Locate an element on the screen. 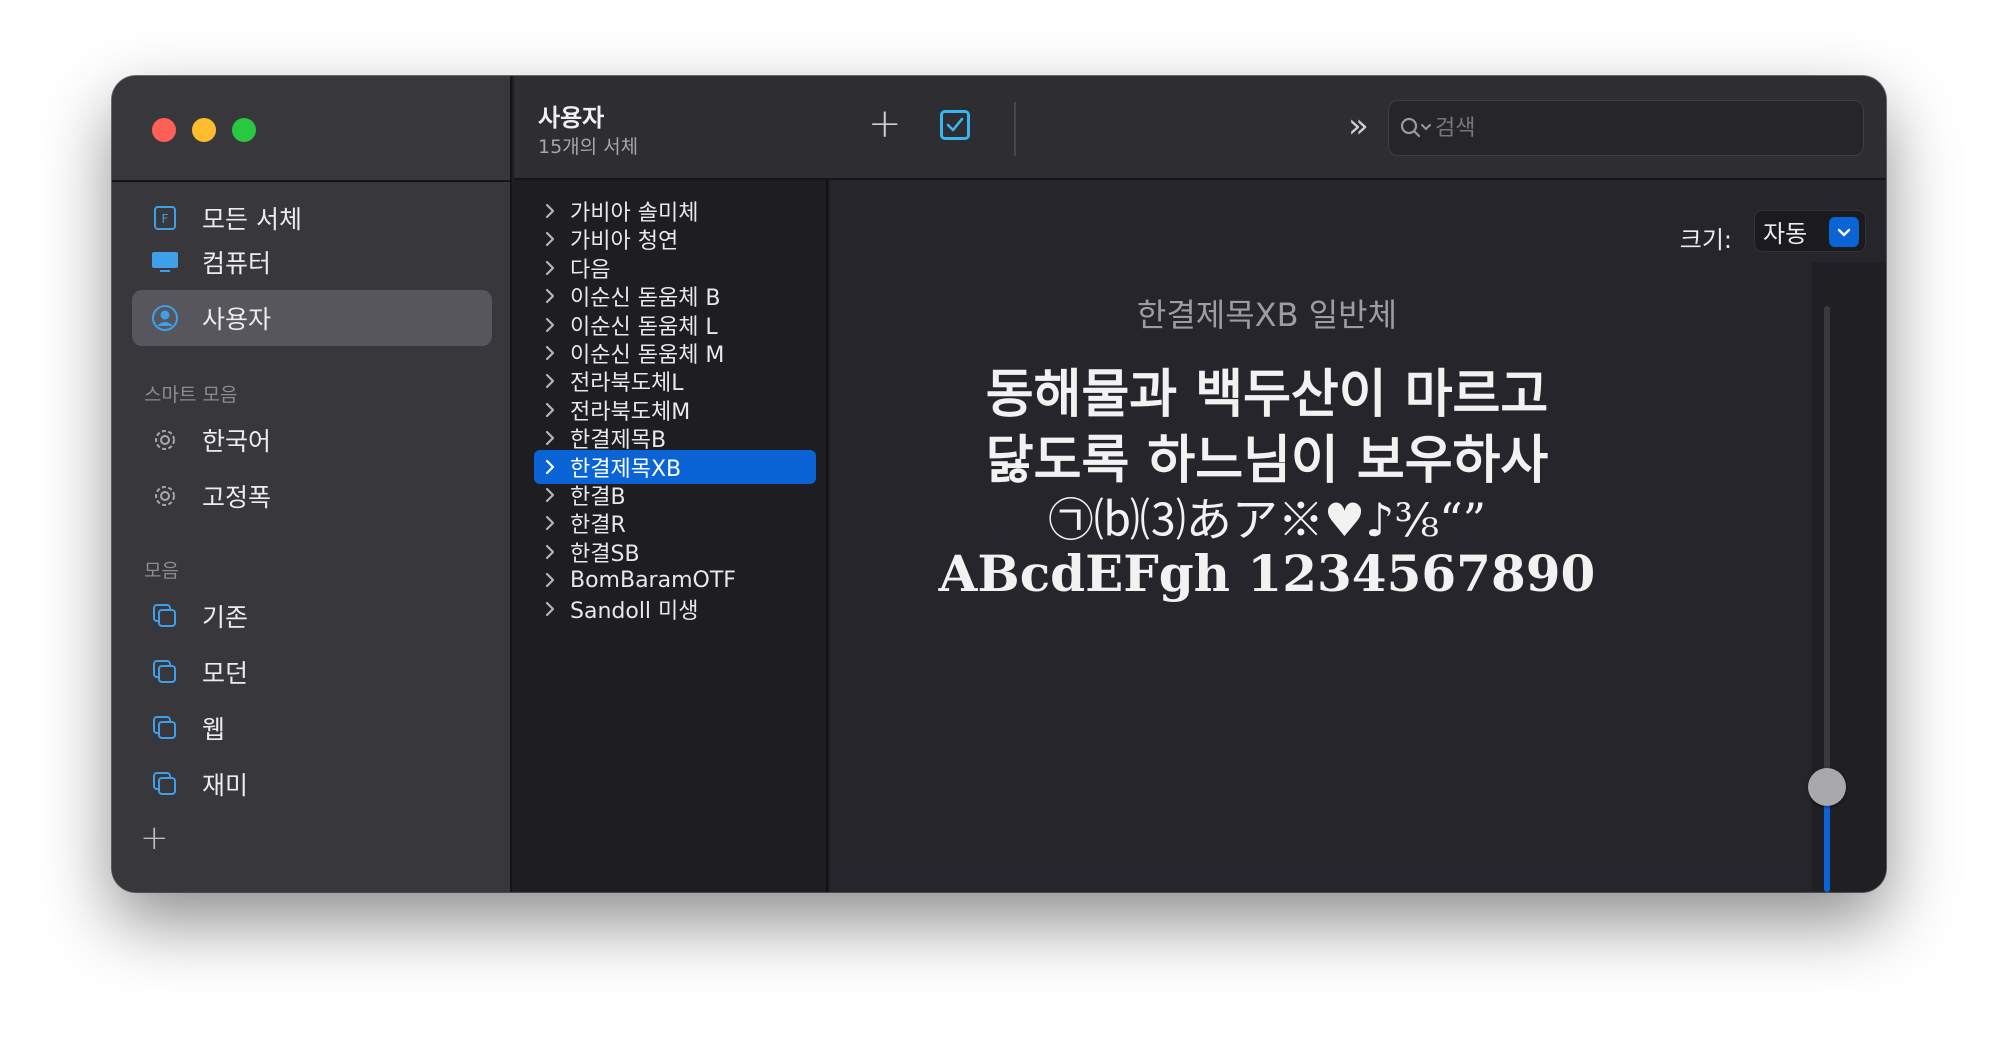 This screenshot has width=1998, height=1040. search-field is located at coordinates (1626, 128).